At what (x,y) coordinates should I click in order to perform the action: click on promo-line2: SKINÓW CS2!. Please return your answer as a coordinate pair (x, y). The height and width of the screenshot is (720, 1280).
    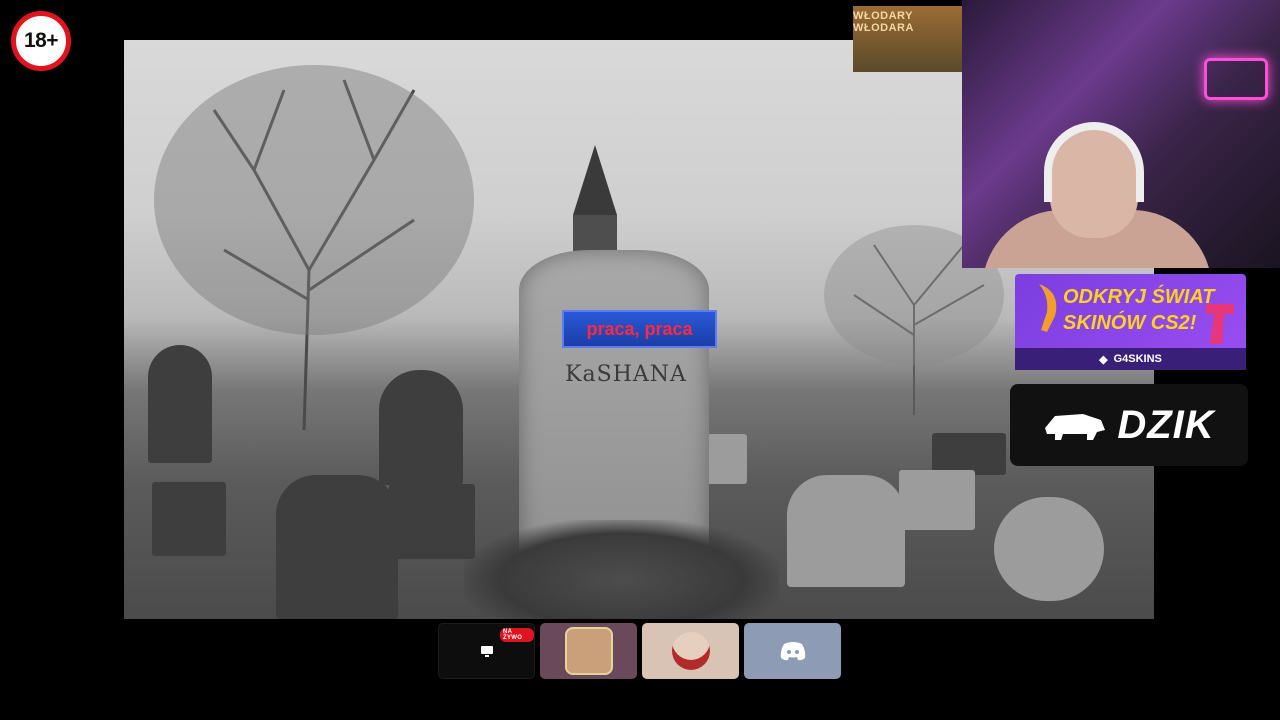
    Looking at the image, I should click on (1130, 323).